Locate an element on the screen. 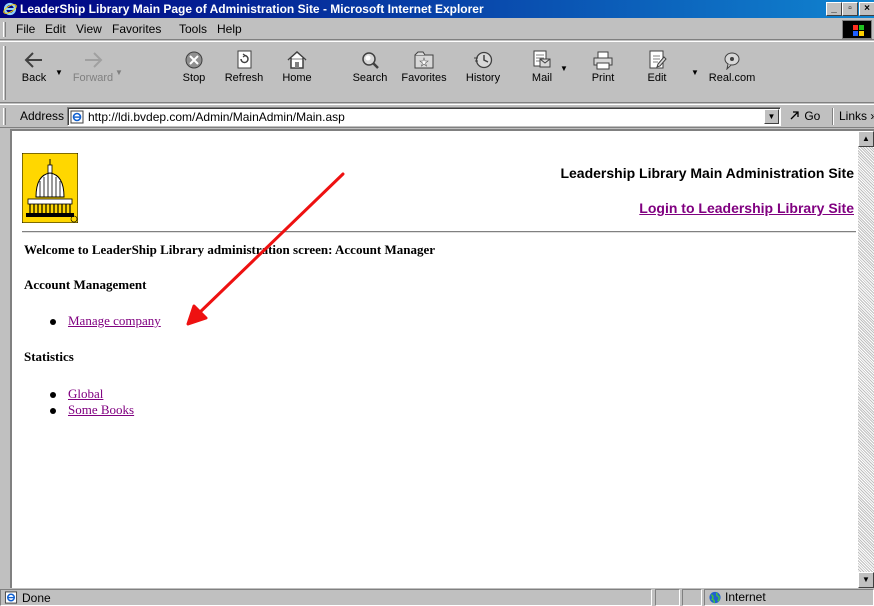 This screenshot has width=874, height=606. maximize-button: ▫ is located at coordinates (850, 9).